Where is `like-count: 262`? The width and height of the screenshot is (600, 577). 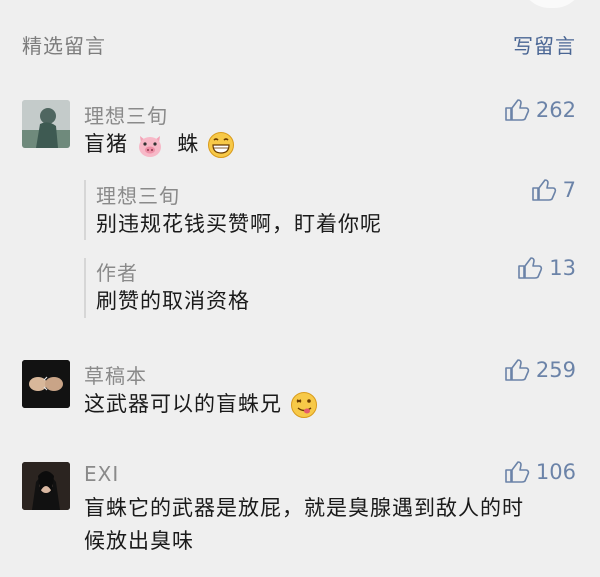
like-count: 262 is located at coordinates (555, 110).